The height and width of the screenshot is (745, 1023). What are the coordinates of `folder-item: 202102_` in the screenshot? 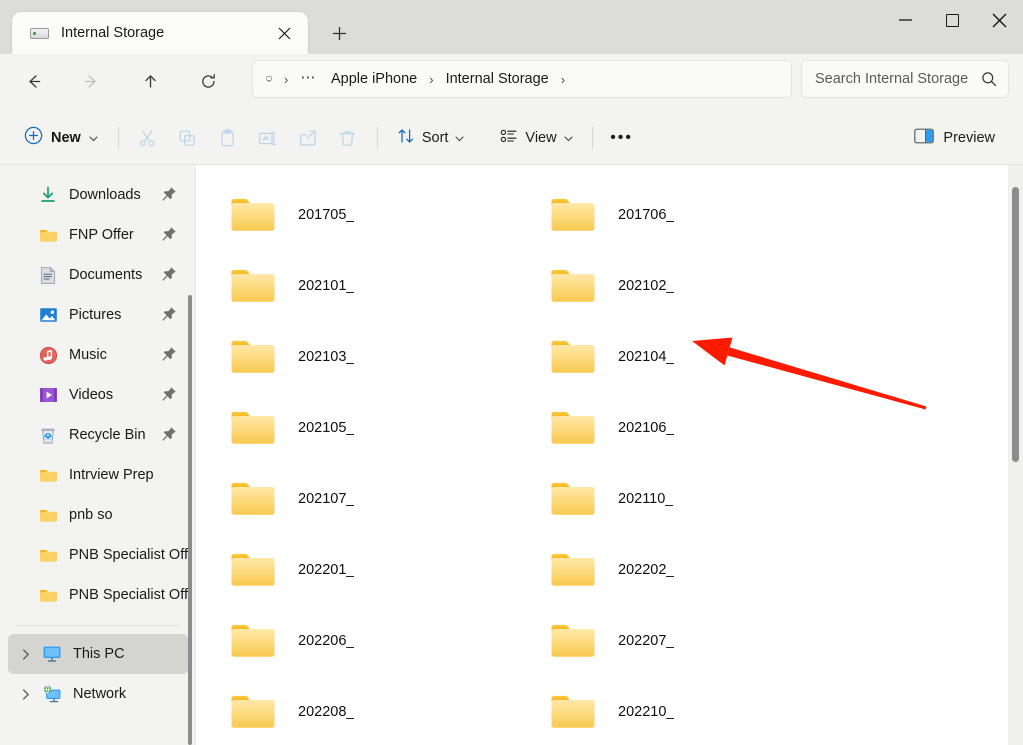 It's located at (710, 285).